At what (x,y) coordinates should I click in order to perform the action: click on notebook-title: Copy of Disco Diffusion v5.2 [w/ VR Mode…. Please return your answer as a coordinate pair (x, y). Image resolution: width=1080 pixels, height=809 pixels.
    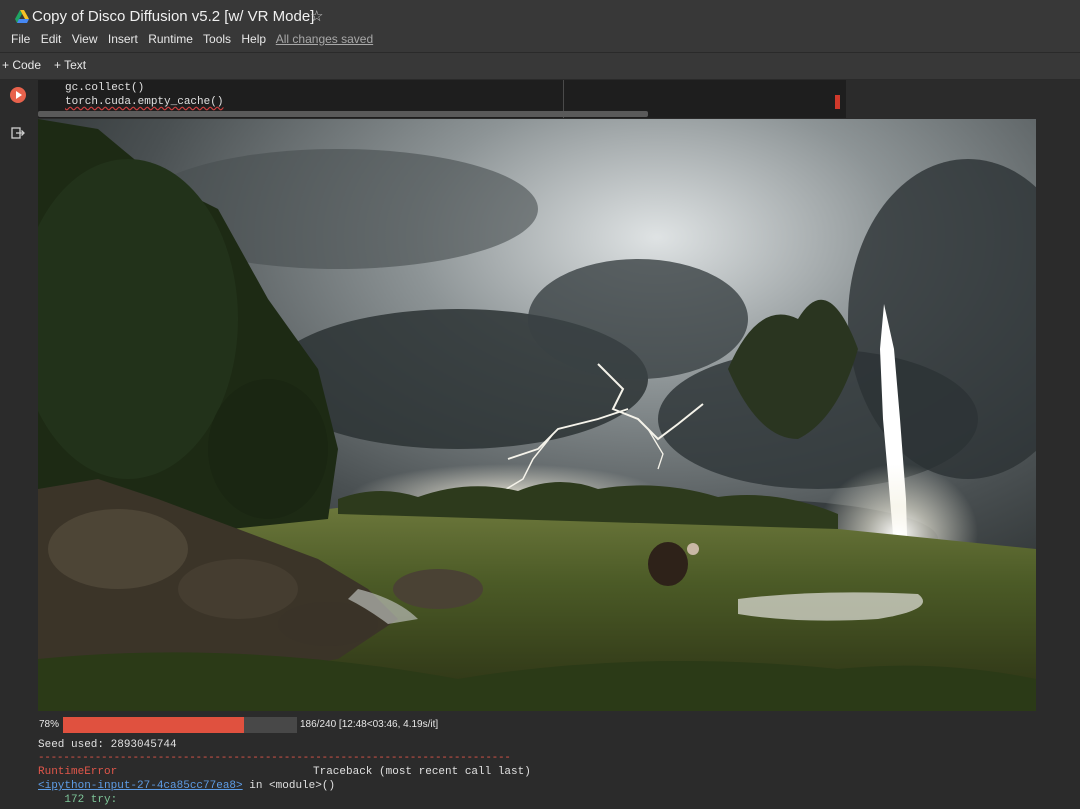
    Looking at the image, I should click on (173, 16).